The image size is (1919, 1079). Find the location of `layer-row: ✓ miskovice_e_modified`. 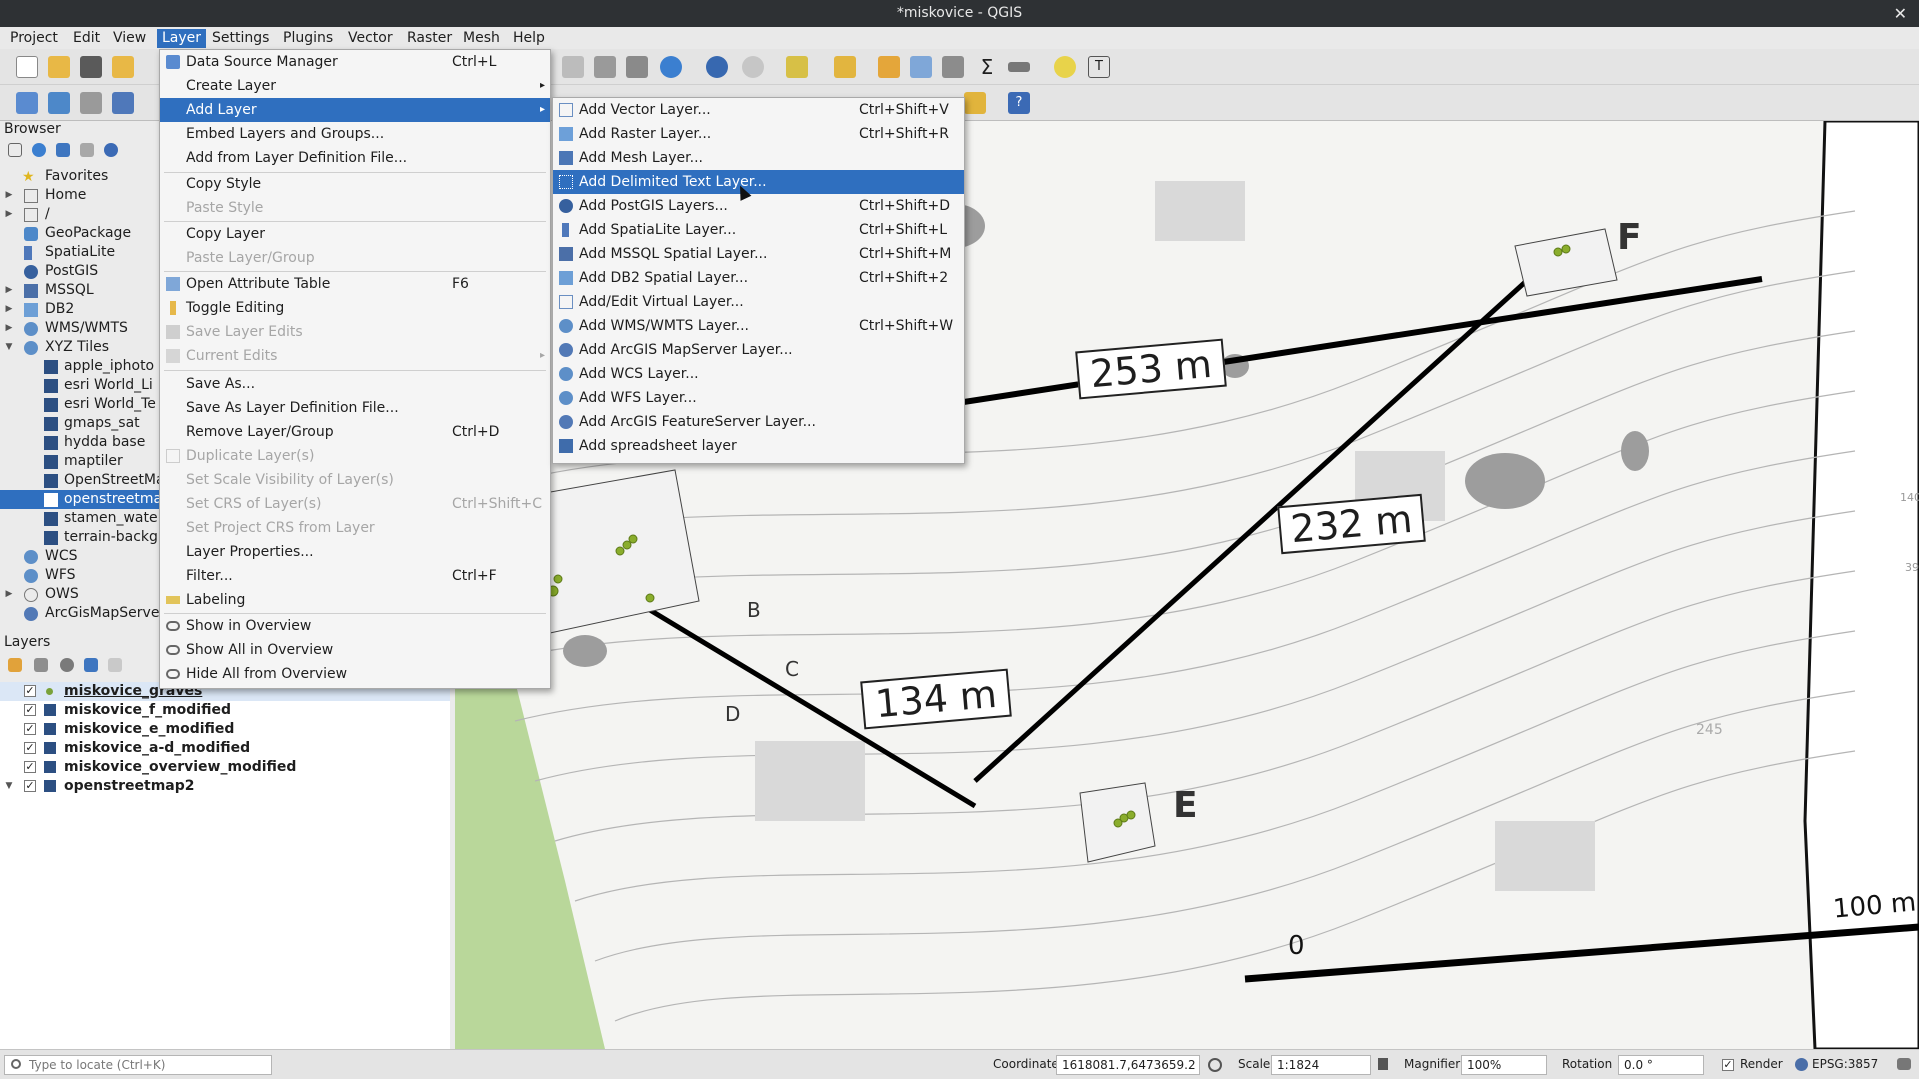

layer-row: ✓ miskovice_e_modified is located at coordinates (225, 729).